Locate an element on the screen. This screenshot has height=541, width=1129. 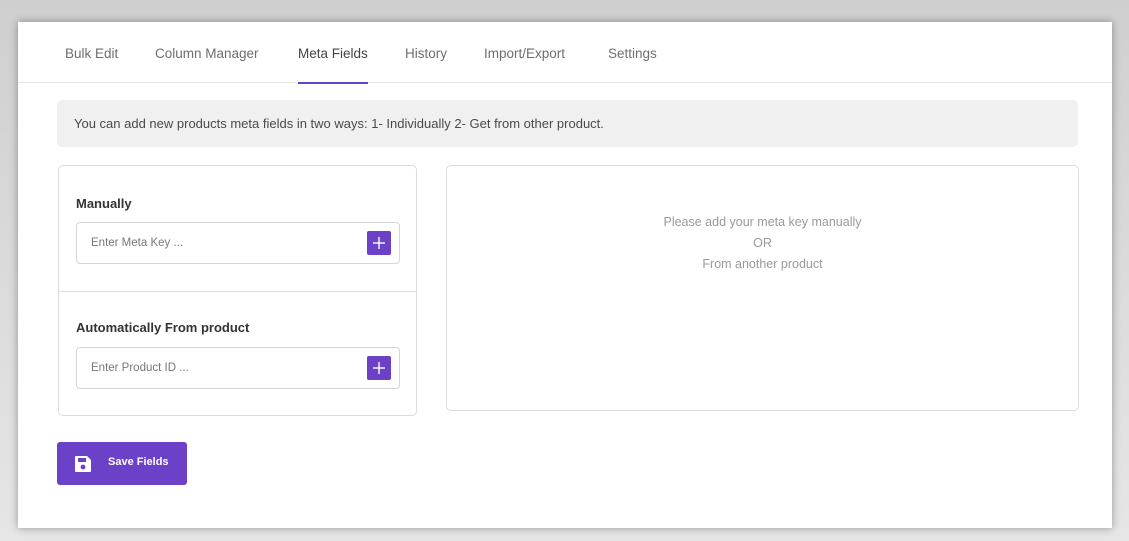
empty-state-line-2: OR is located at coordinates (762, 243).